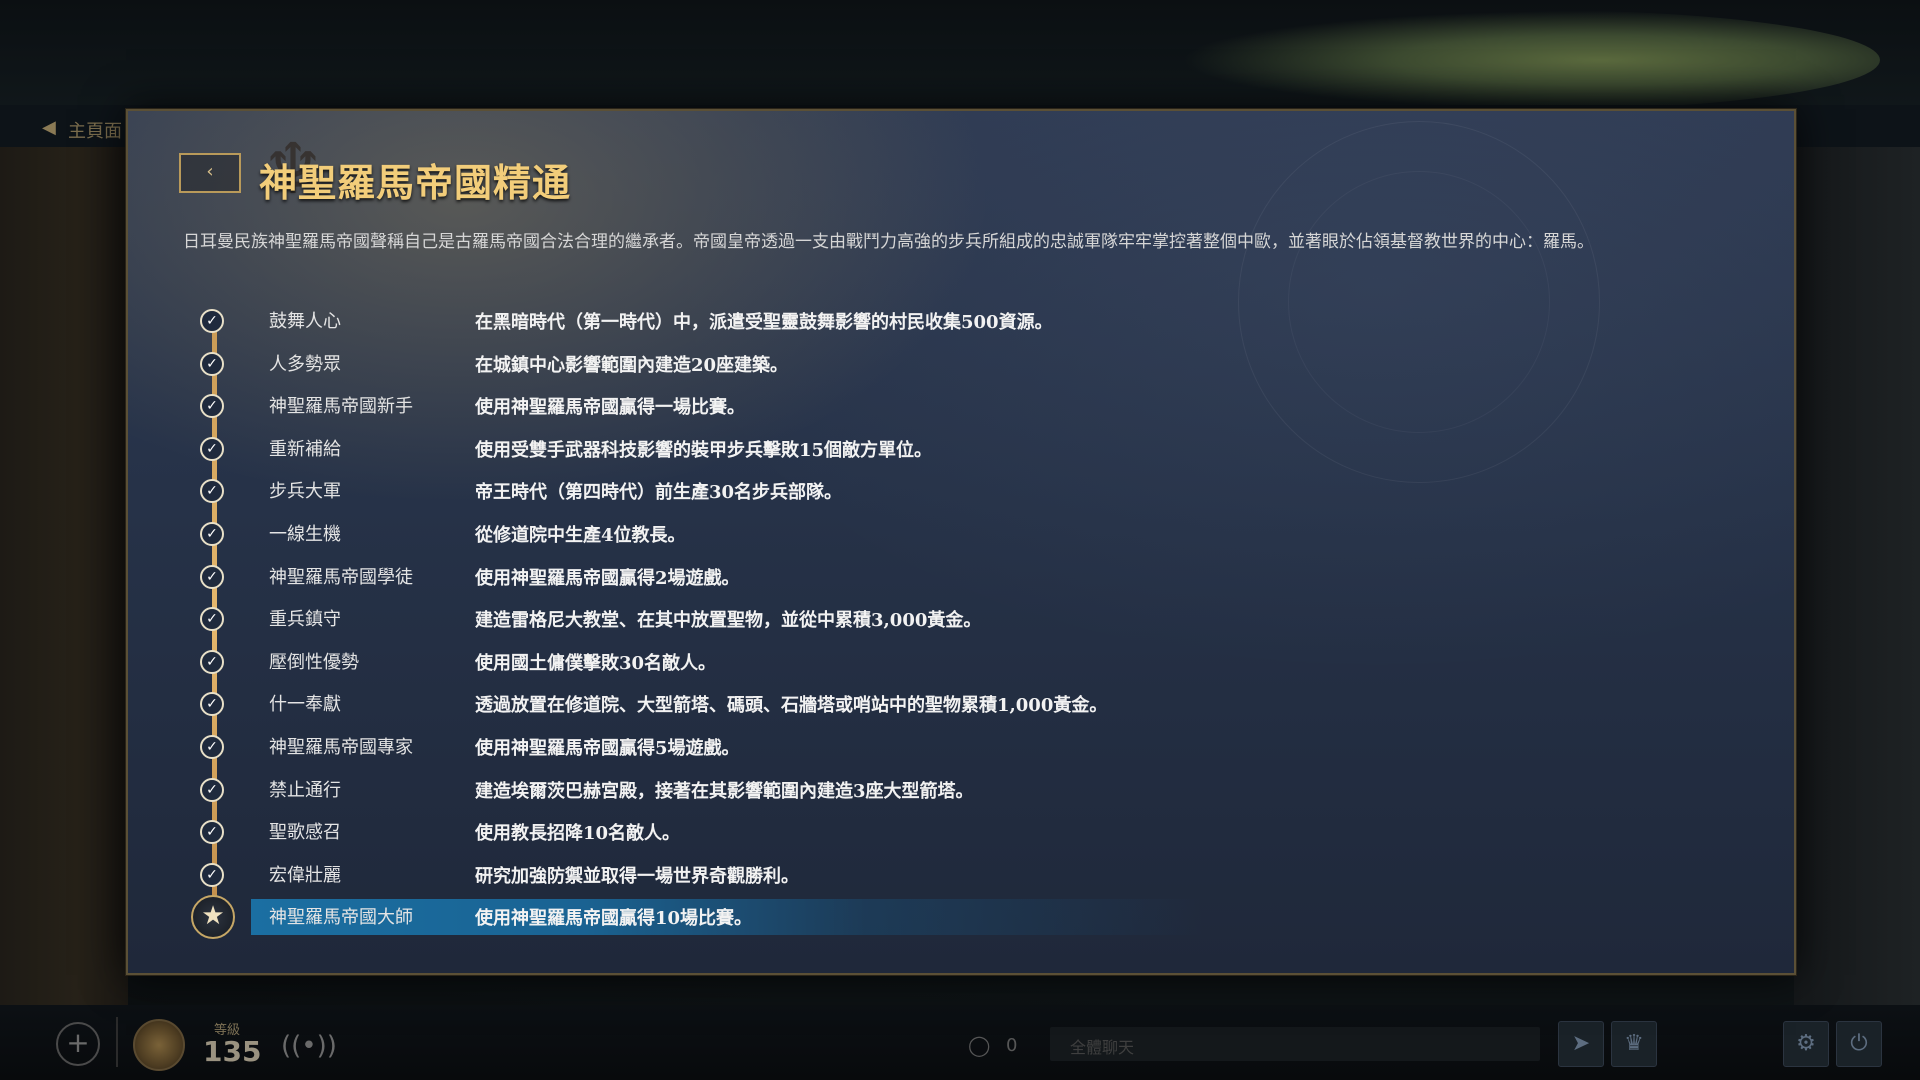  Describe the element at coordinates (704, 450) in the screenshot. I see `achievement-requirement: 使用受雙手武器科技影響的裝甲步兵擊敗15個敵方單位。` at that location.